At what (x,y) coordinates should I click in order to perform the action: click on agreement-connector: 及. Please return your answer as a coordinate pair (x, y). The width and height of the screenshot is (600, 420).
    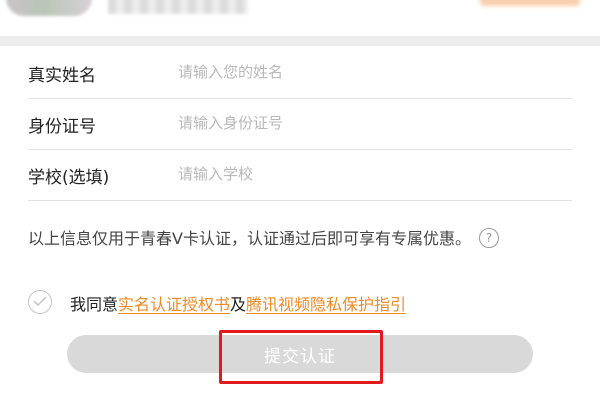
    Looking at the image, I should click on (238, 304).